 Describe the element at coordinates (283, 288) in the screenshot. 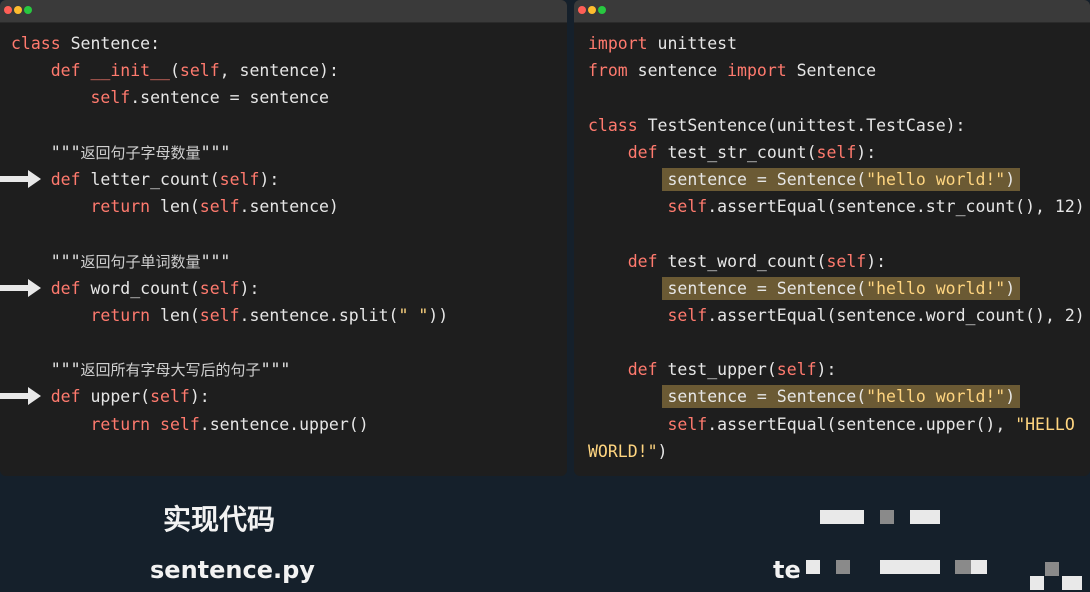

I see `code-line: def word_count(self):` at that location.